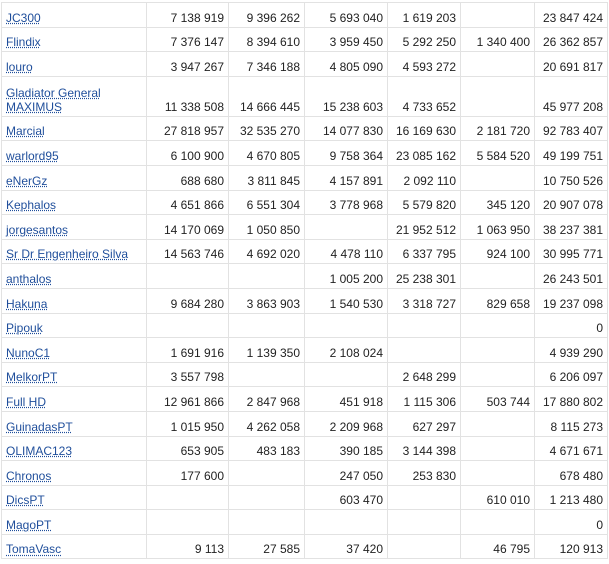  What do you see at coordinates (424, 399) in the screenshot?
I see `value-cell: 1 115 306` at bounding box center [424, 399].